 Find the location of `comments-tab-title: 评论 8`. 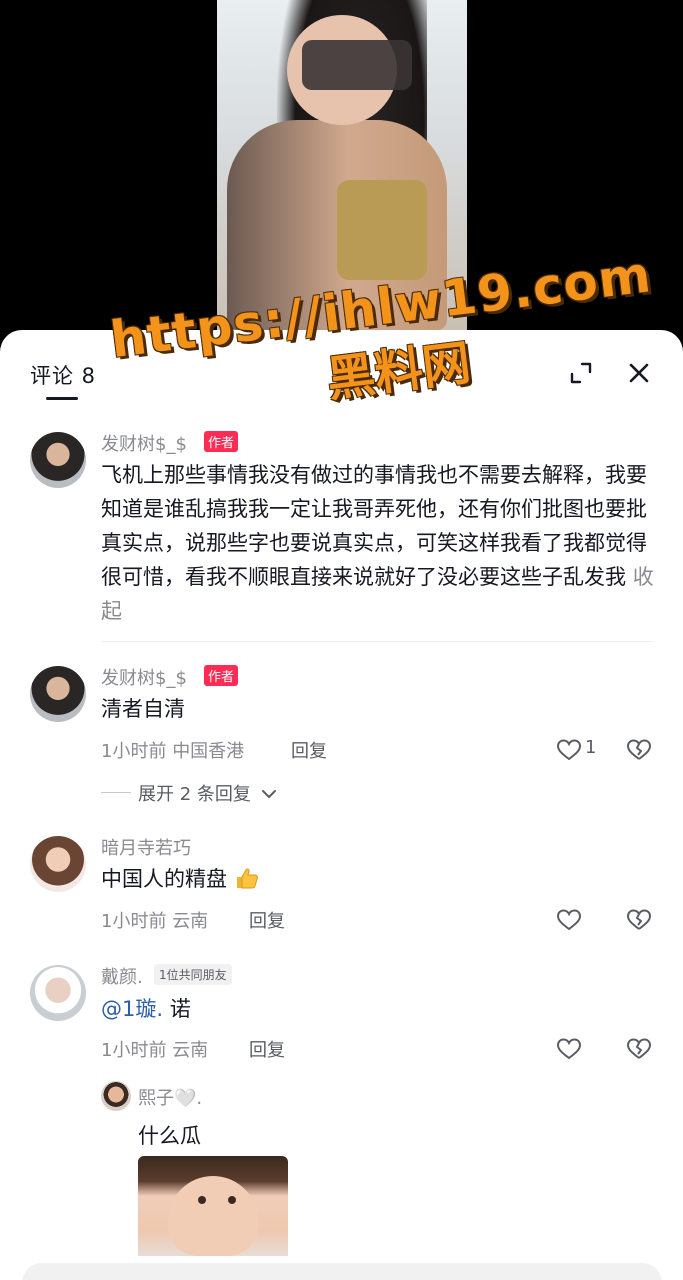

comments-tab-title: 评论 8 is located at coordinates (63, 375).